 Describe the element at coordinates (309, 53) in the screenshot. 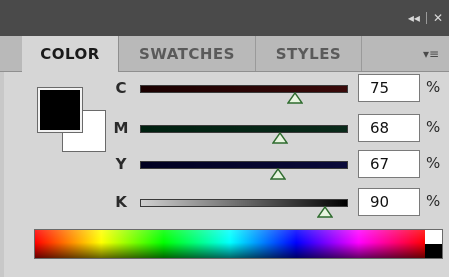

I see `tab-styles: STYLES` at that location.